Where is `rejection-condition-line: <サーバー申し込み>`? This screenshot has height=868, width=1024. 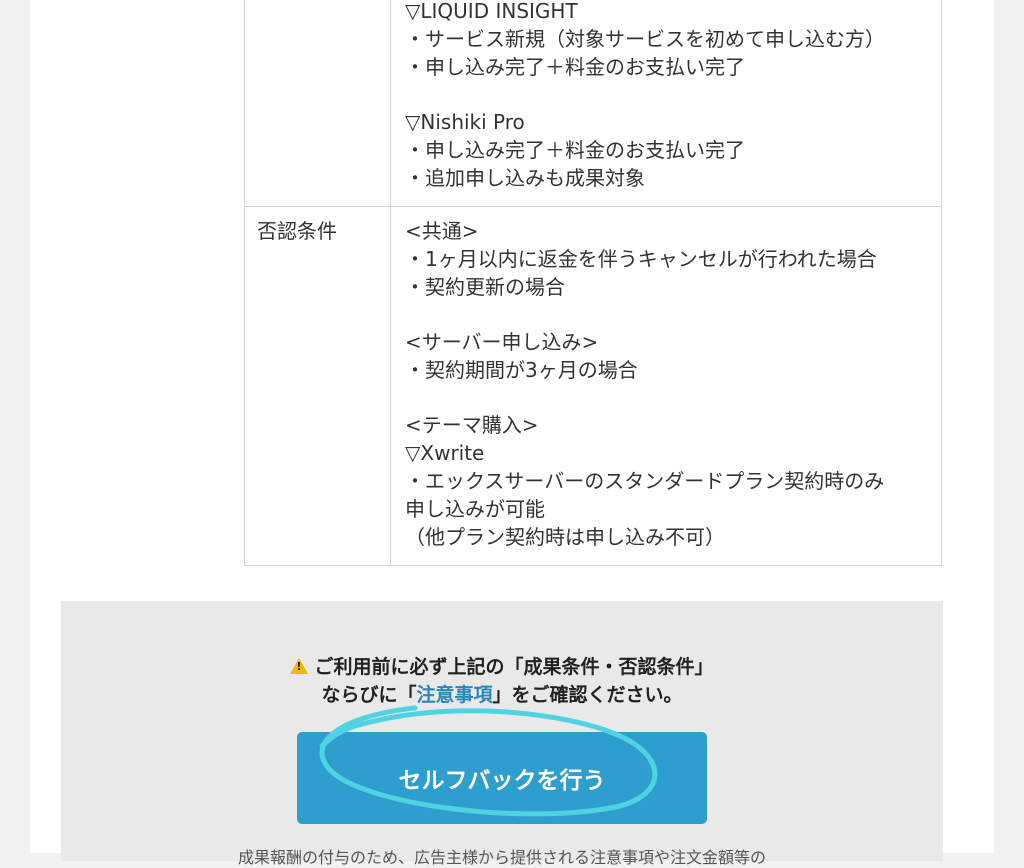
rejection-condition-line: <サーバー申し込み> is located at coordinates (502, 342).